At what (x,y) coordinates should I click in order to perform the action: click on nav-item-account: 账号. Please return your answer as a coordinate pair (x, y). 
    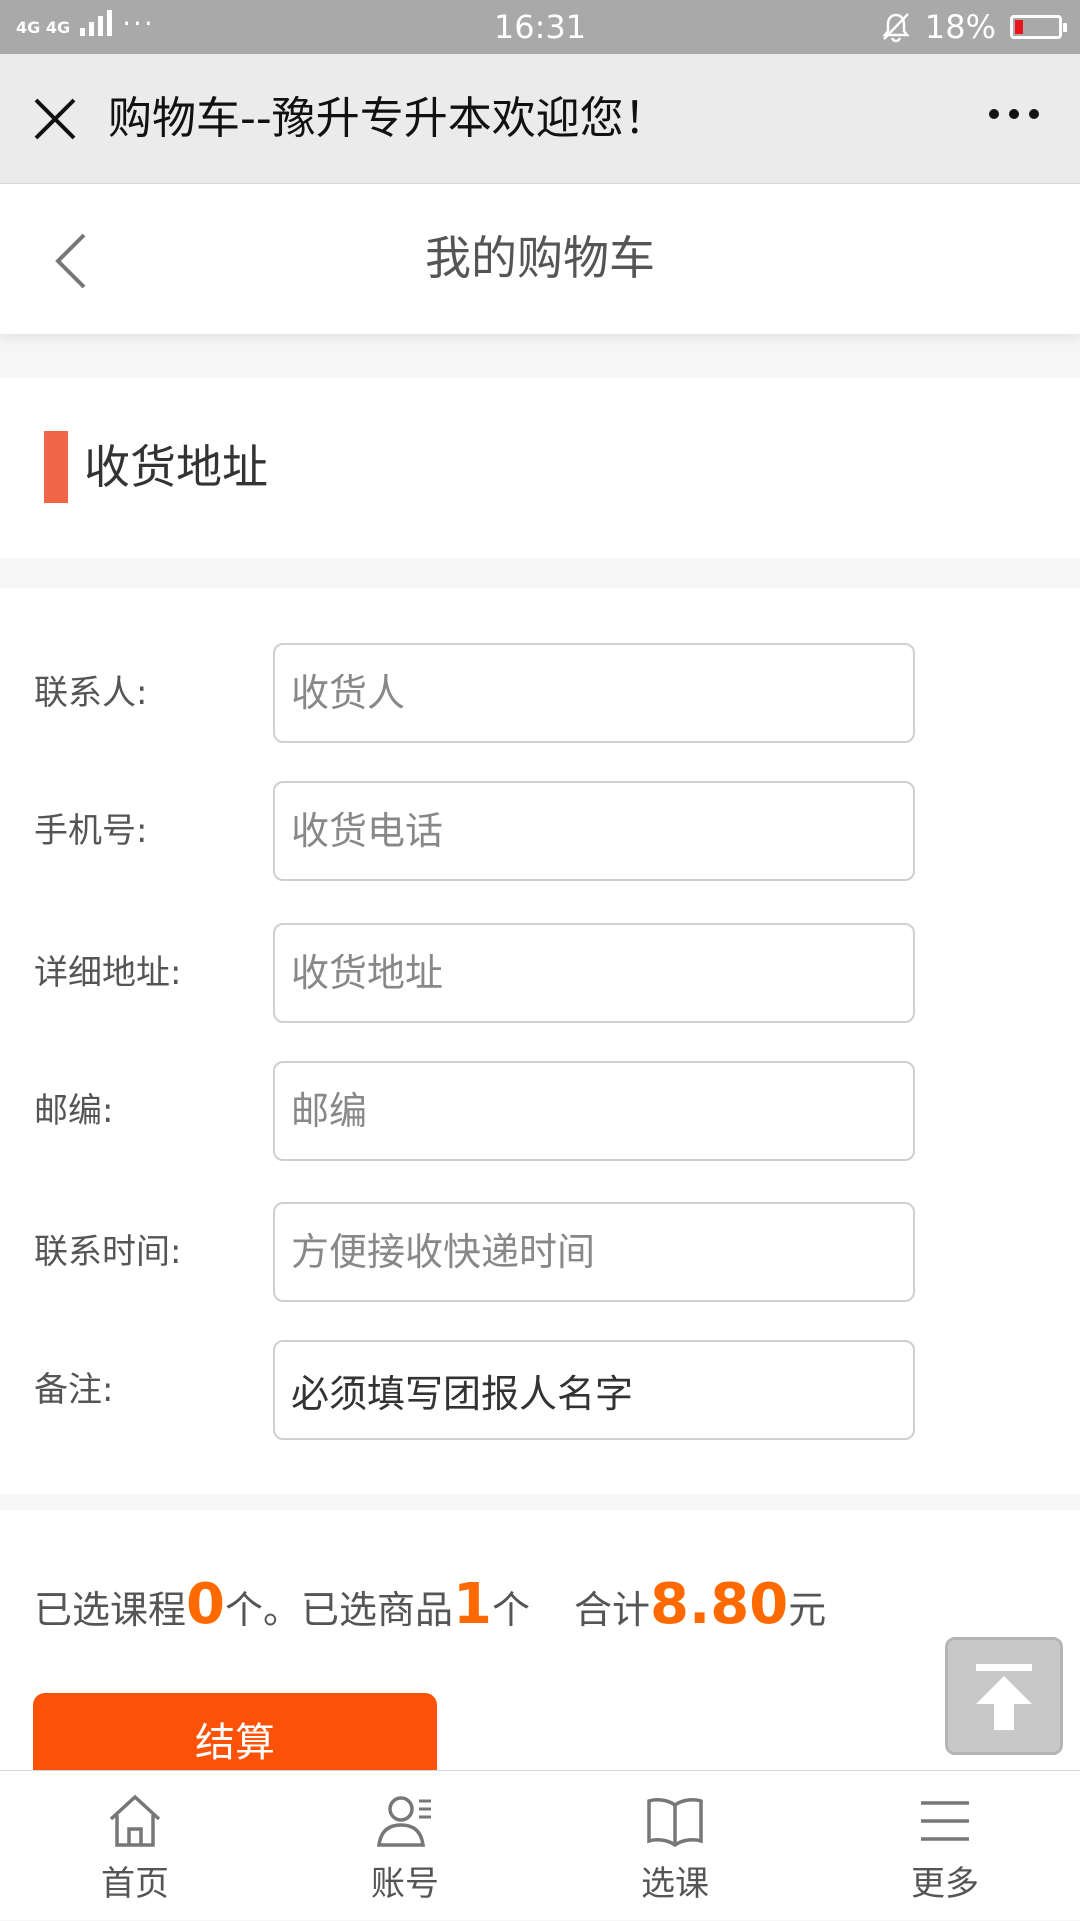
    Looking at the image, I should click on (405, 1846).